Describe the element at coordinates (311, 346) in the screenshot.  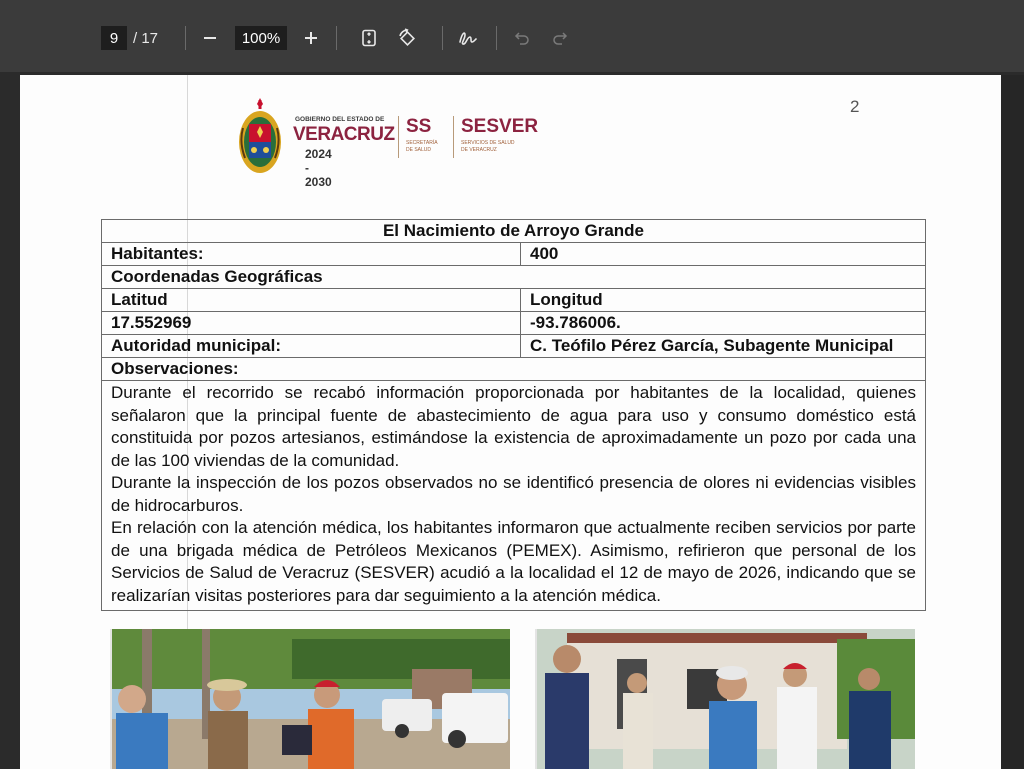
I see `authority-label: Autoridad municipal:` at that location.